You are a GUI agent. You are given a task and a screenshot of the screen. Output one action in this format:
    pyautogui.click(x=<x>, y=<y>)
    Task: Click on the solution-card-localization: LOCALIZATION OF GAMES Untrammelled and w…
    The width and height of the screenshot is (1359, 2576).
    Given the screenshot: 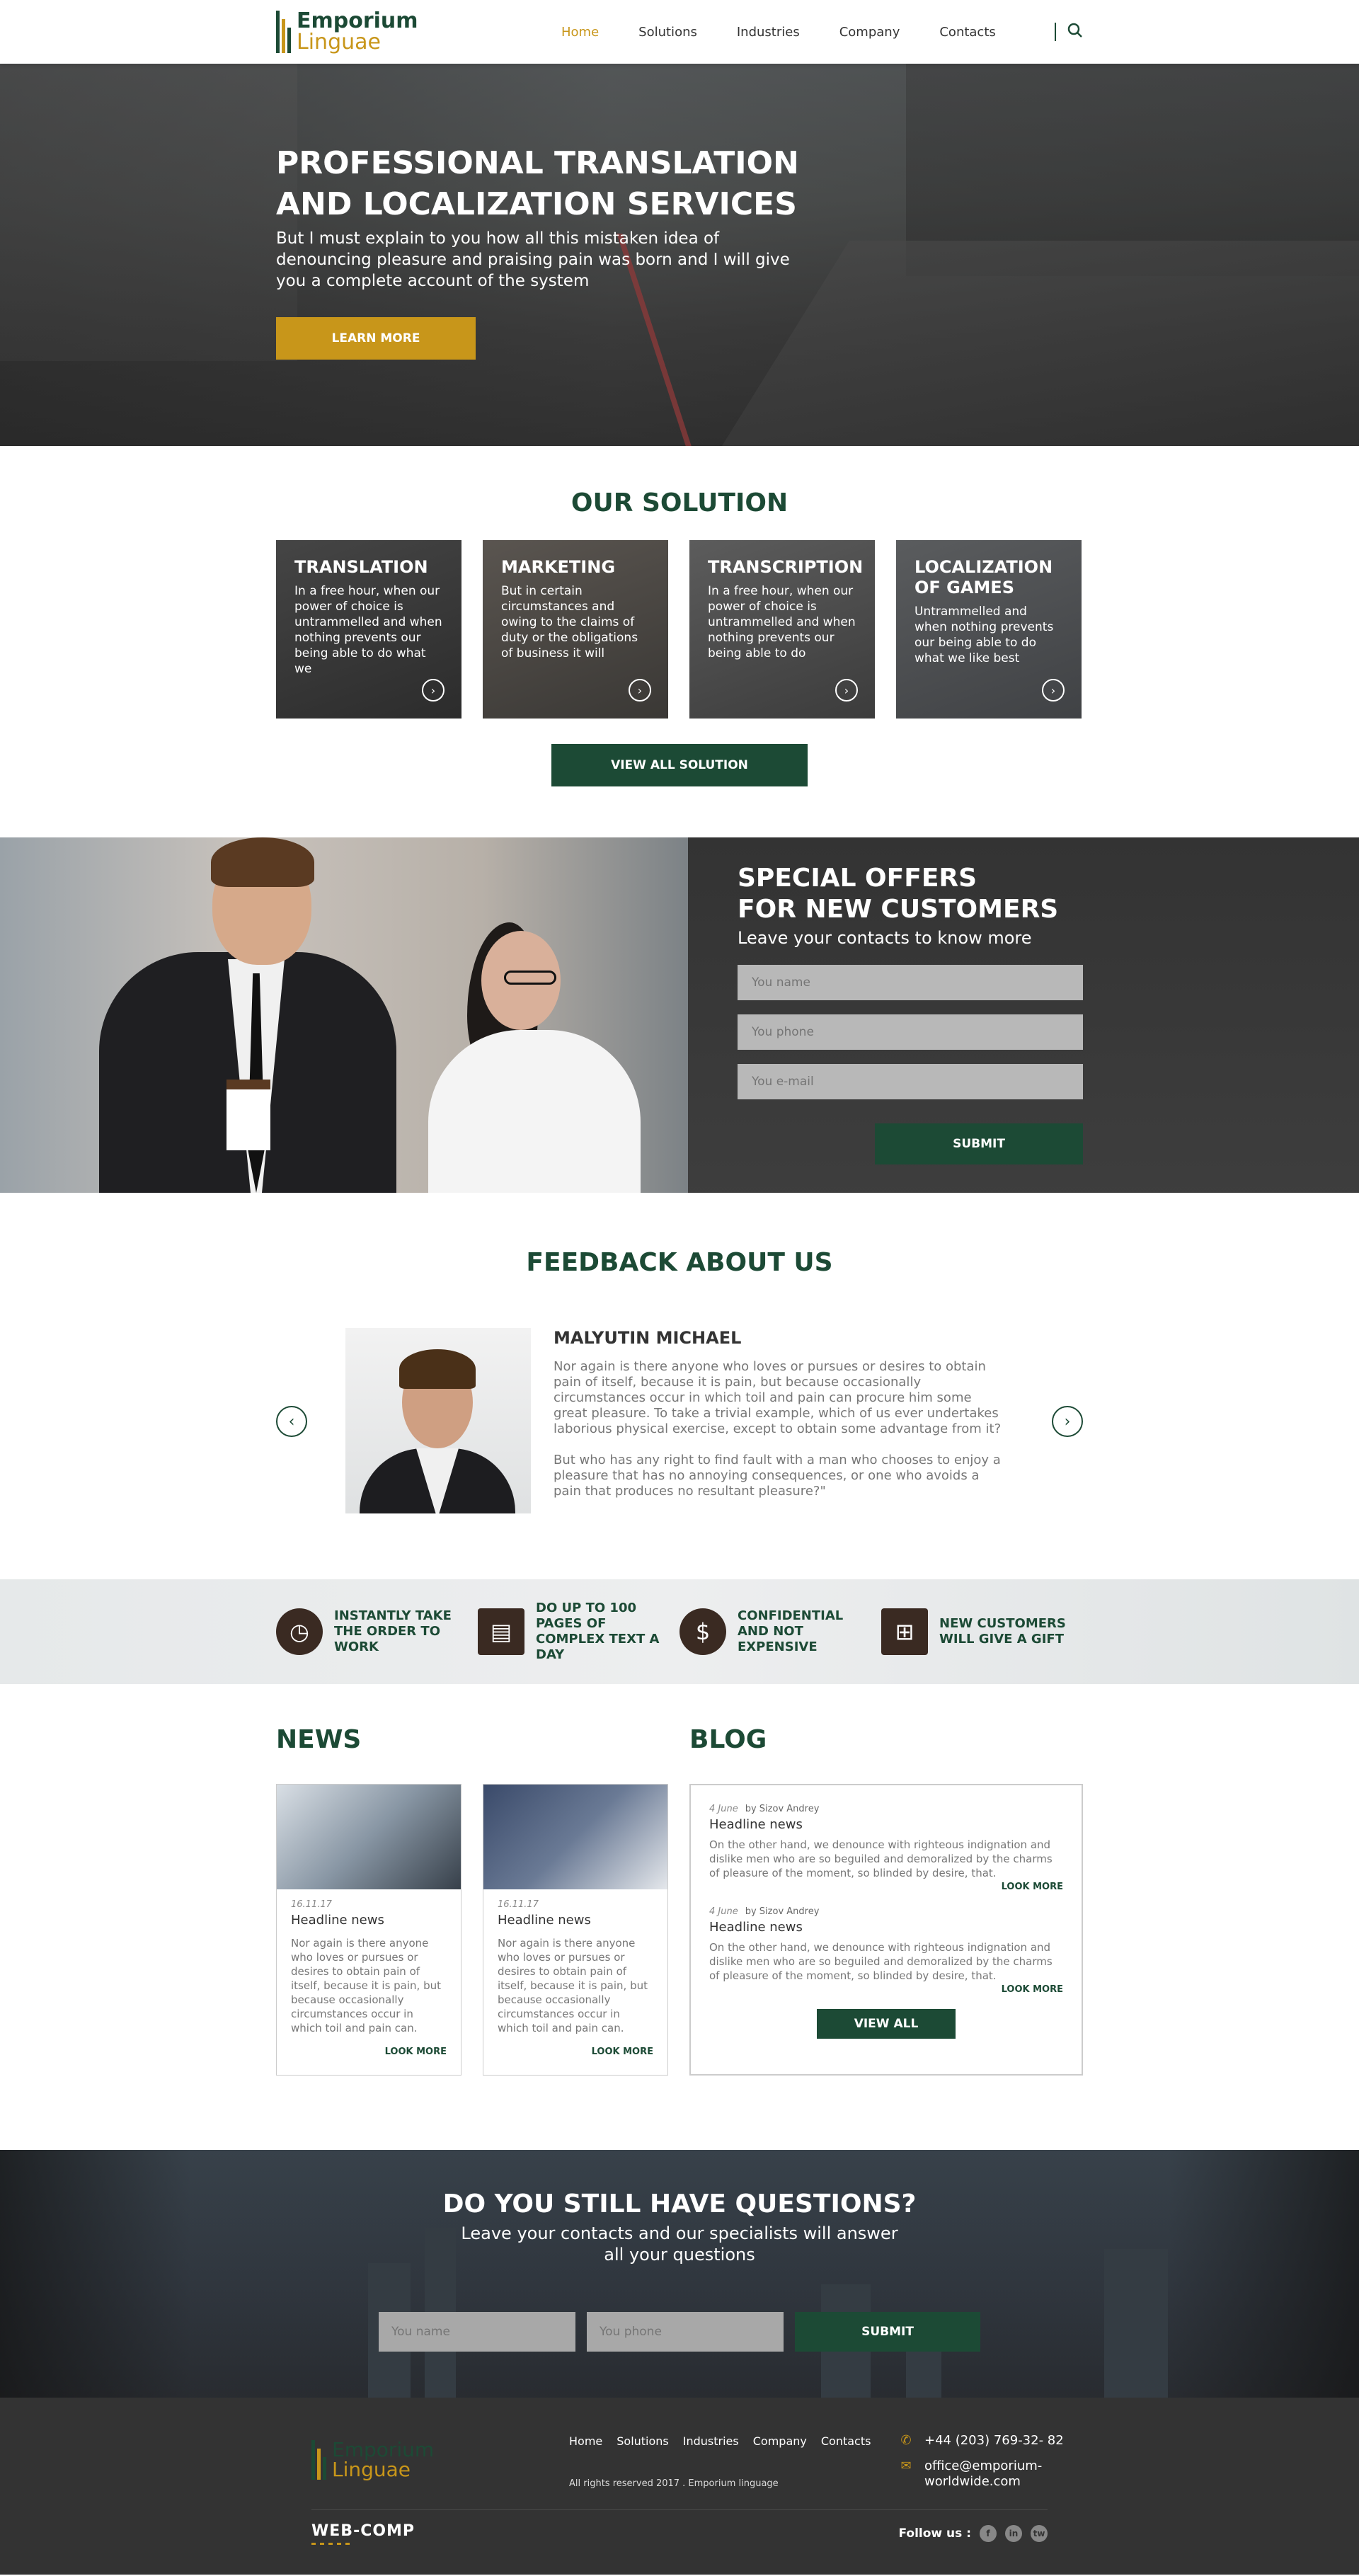 What is the action you would take?
    pyautogui.click(x=989, y=629)
    